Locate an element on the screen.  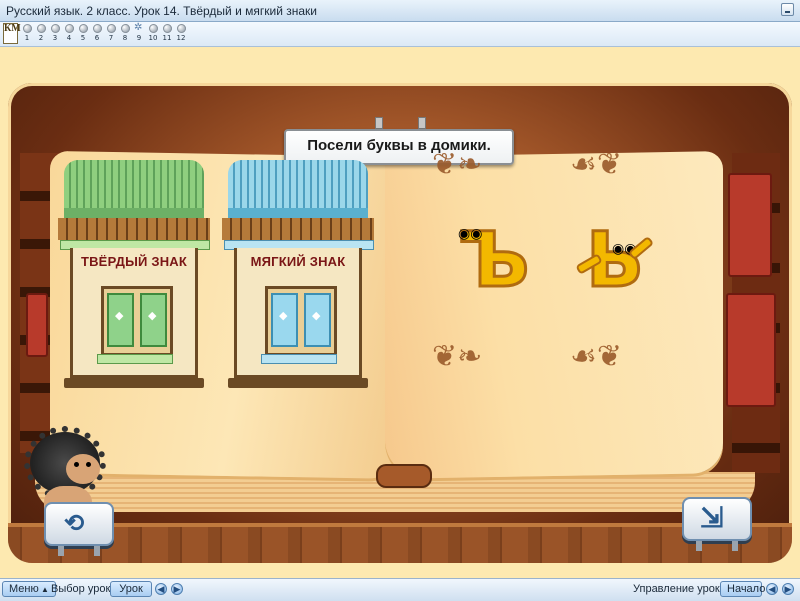
step-dot-11: 11 is located at coordinates (167, 35).